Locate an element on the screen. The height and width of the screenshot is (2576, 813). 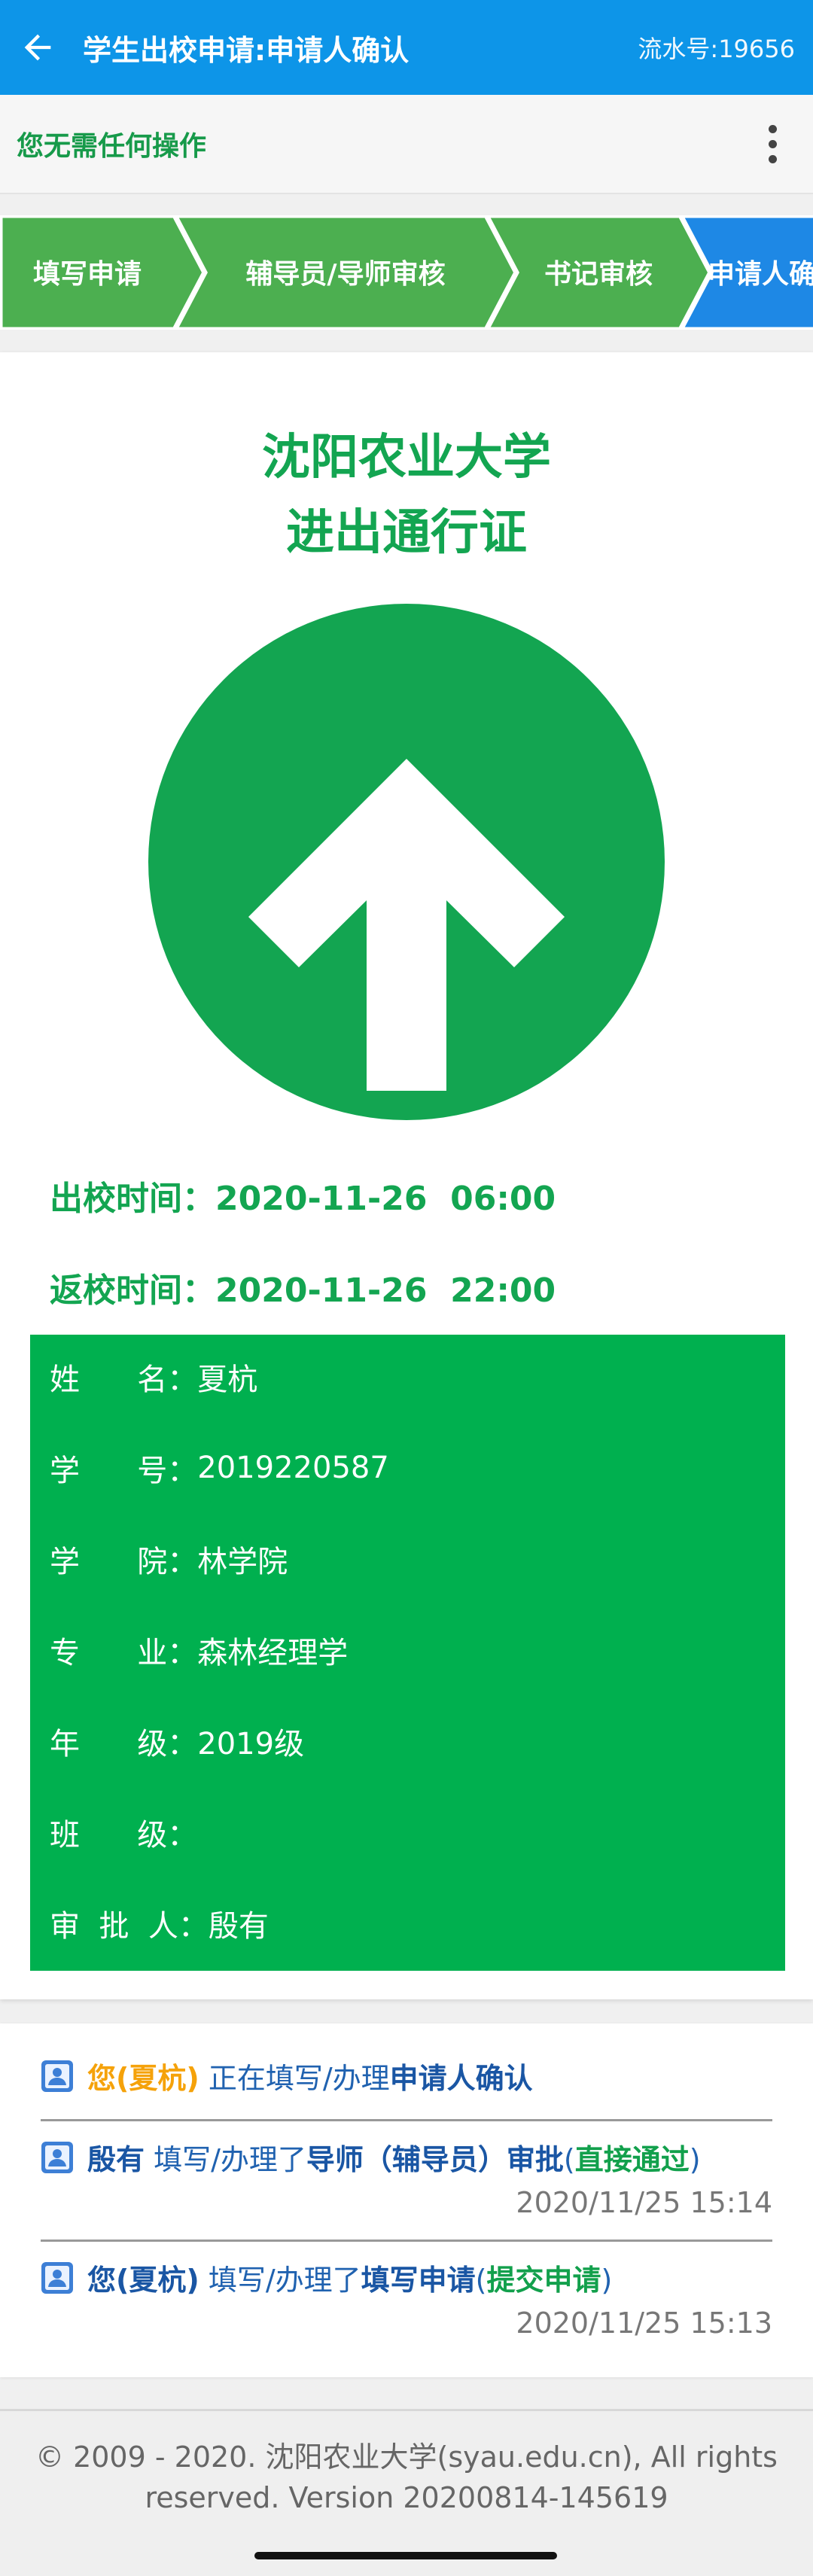
info-row-name: 姓 名： 夏杭 is located at coordinates (153, 1377).